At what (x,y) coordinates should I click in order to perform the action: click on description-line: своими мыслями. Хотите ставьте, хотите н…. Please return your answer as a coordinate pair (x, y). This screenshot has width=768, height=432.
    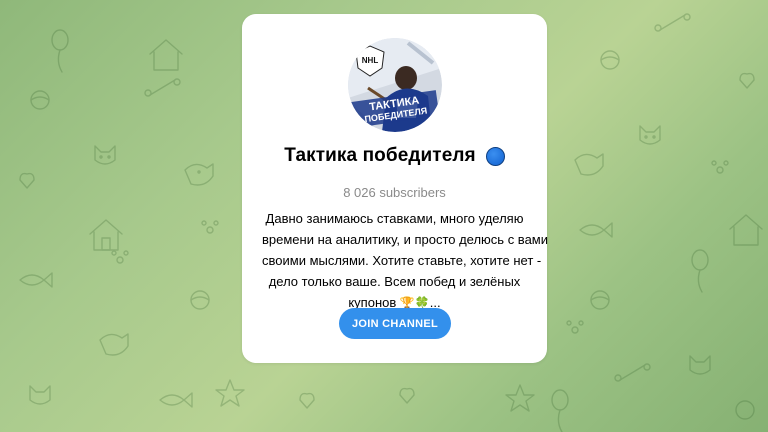
    Looking at the image, I should click on (402, 260).